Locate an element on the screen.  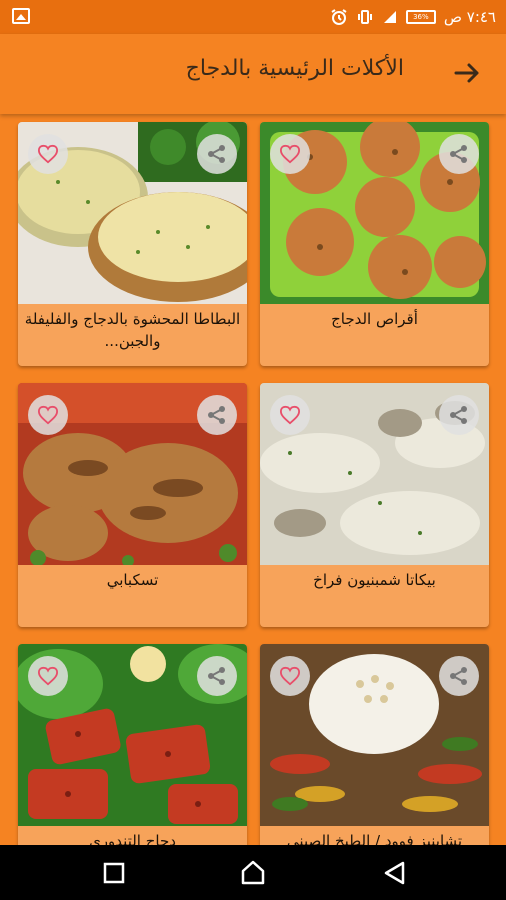
signal-icon is located at coordinates (389, 17).